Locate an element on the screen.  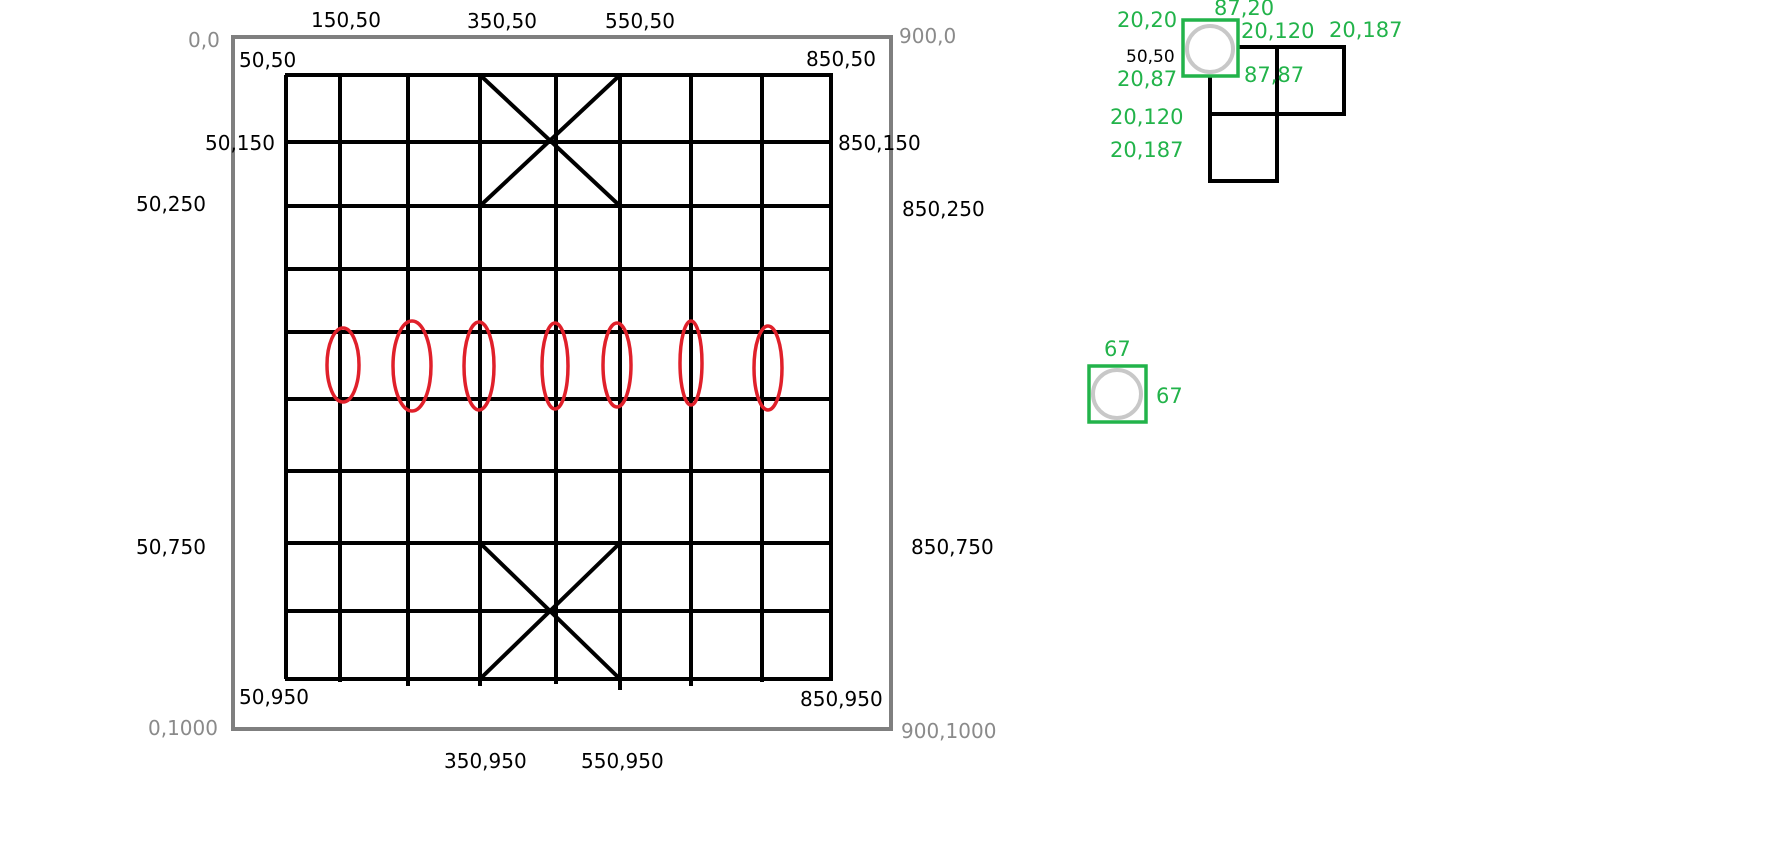
piece-height-label: 67 is located at coordinates (1169, 396).